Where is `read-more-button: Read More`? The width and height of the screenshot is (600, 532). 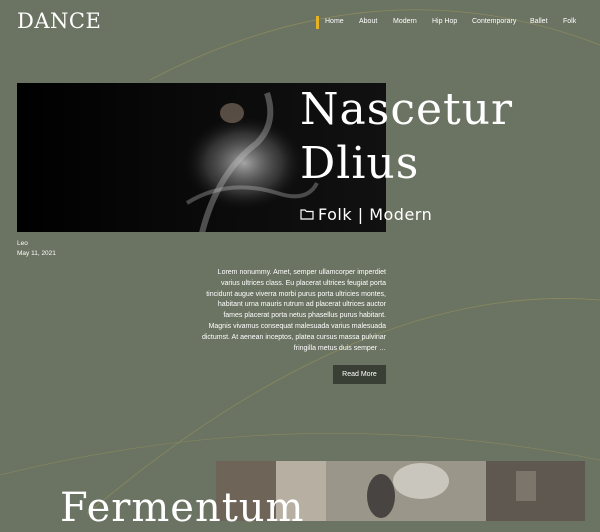 read-more-button: Read More is located at coordinates (359, 374).